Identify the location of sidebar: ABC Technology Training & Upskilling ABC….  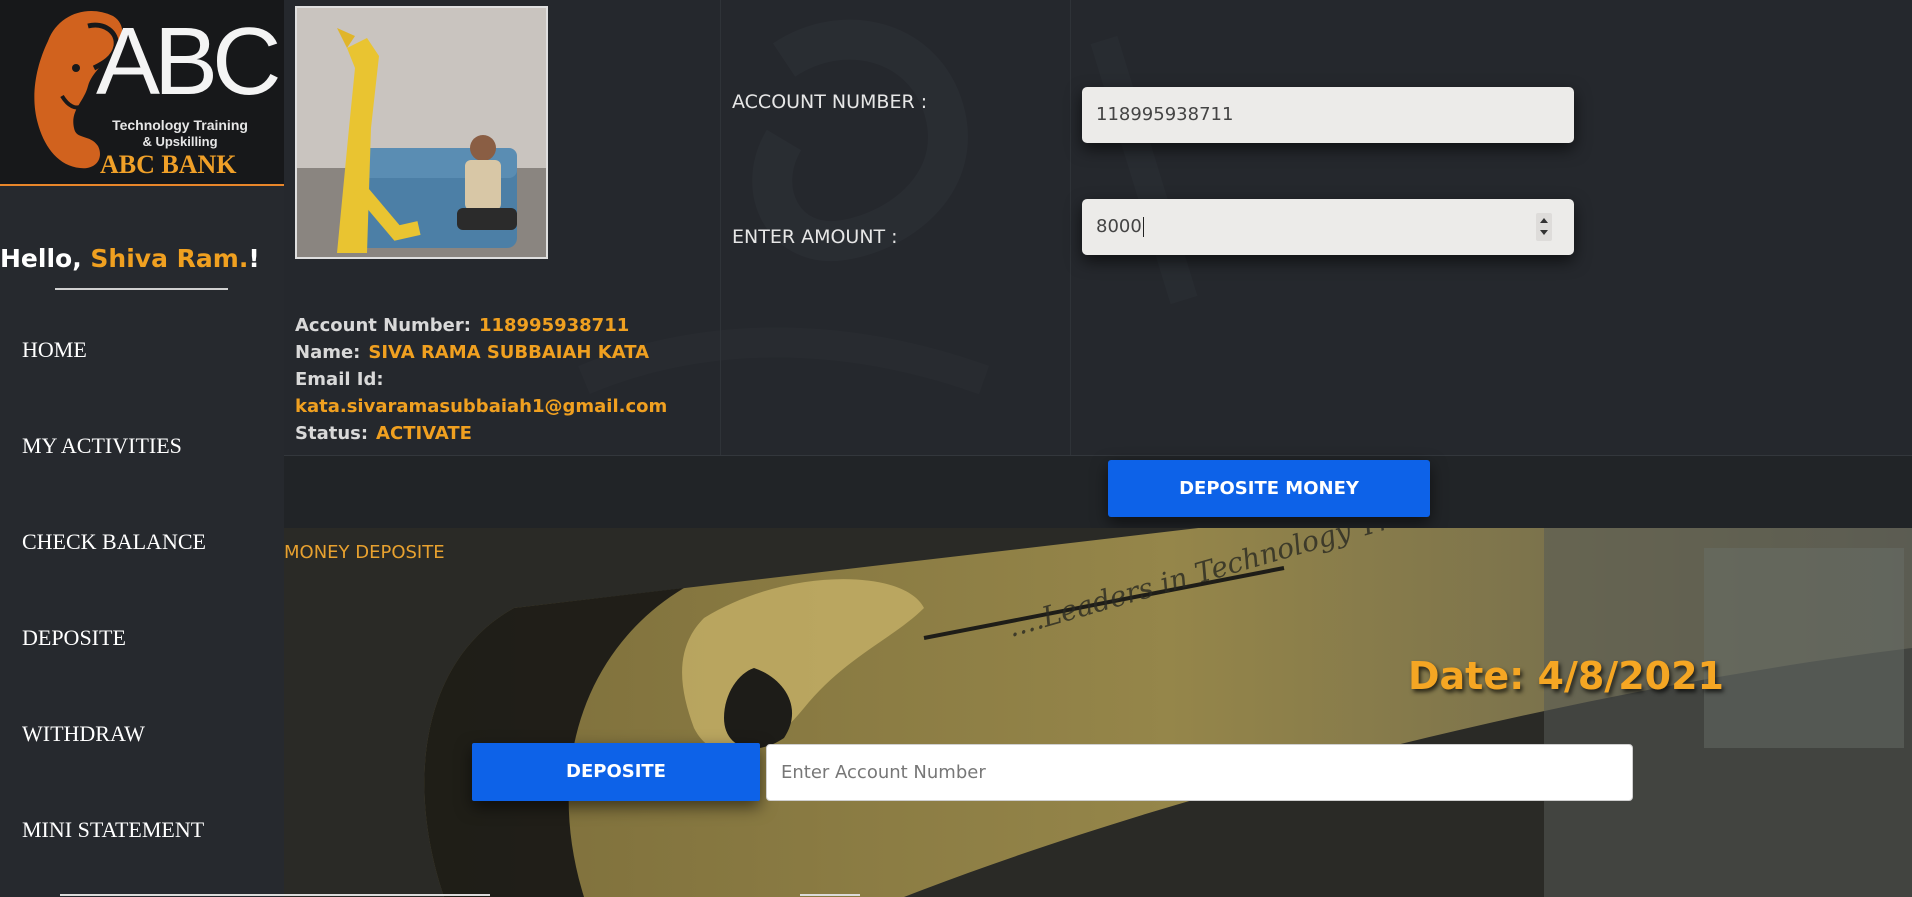
(142, 448).